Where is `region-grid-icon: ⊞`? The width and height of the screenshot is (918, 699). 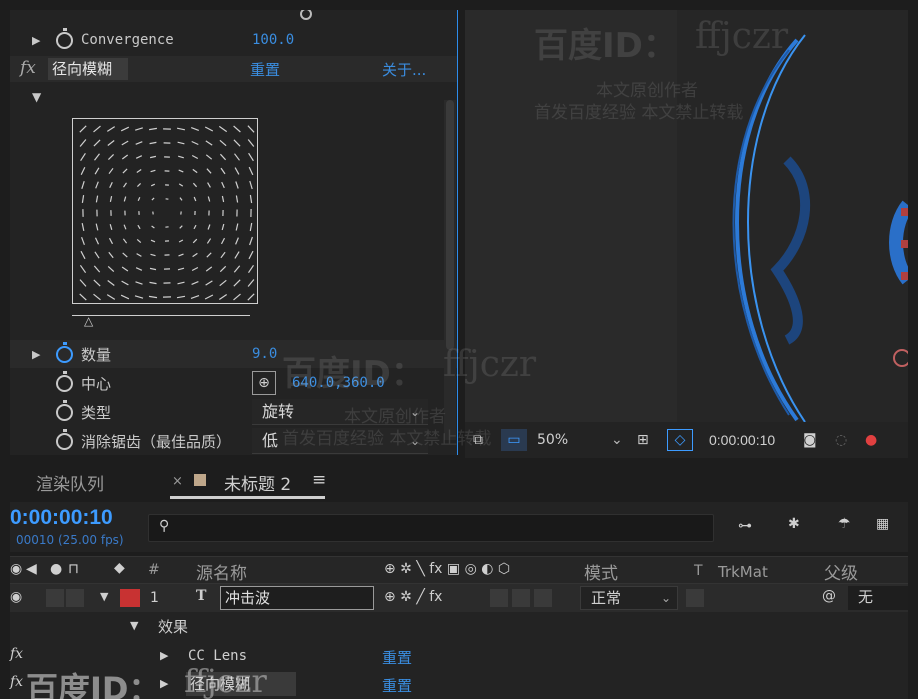 region-grid-icon: ⊞ is located at coordinates (643, 440).